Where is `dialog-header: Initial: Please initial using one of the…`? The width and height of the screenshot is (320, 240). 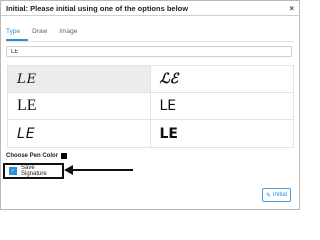 dialog-header: Initial: Please initial using one of the… is located at coordinates (150, 8).